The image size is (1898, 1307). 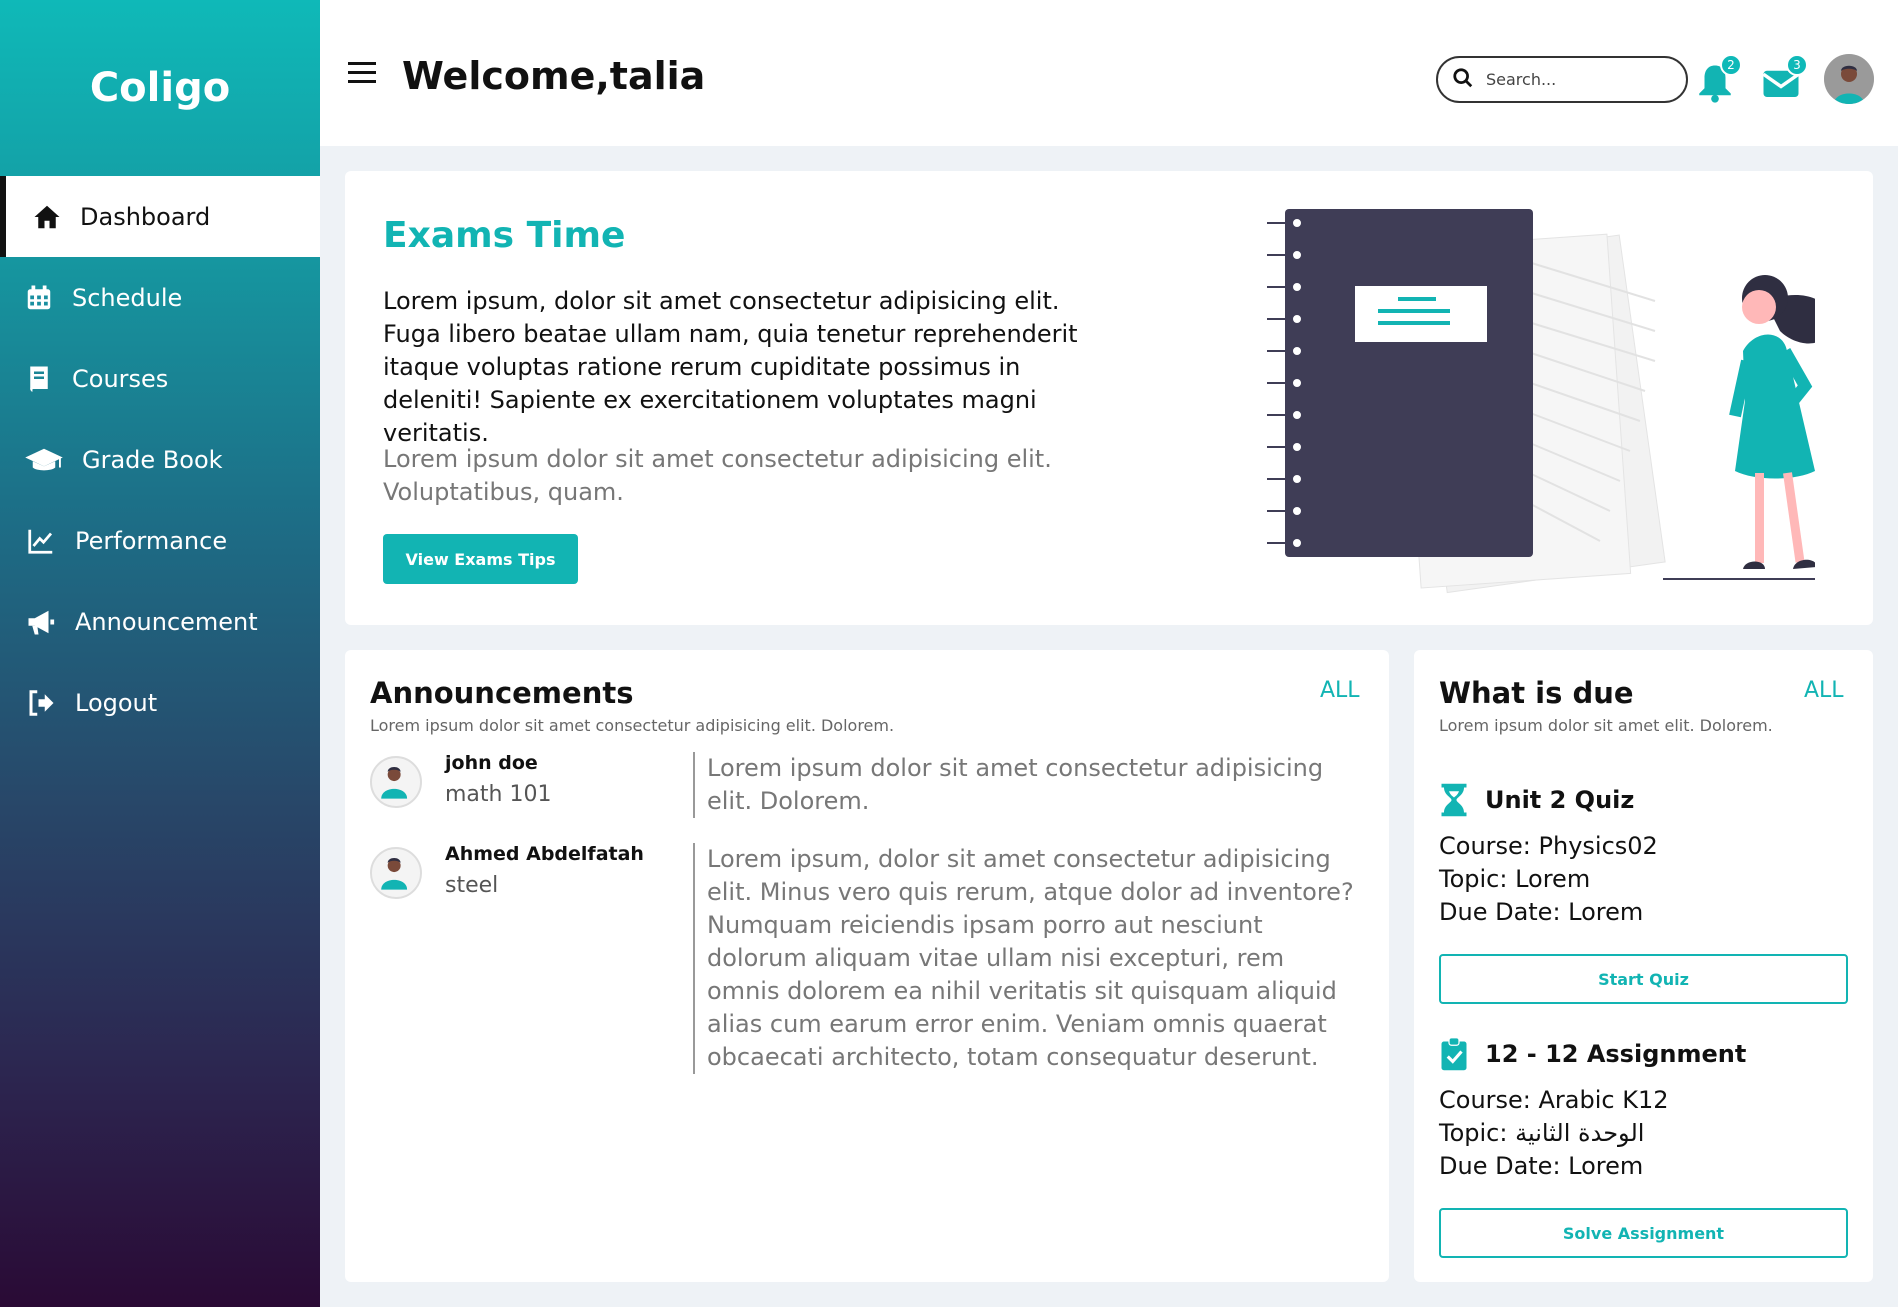 I want to click on sidebar-item-grade-book: Grade Book, so click(x=160, y=459).